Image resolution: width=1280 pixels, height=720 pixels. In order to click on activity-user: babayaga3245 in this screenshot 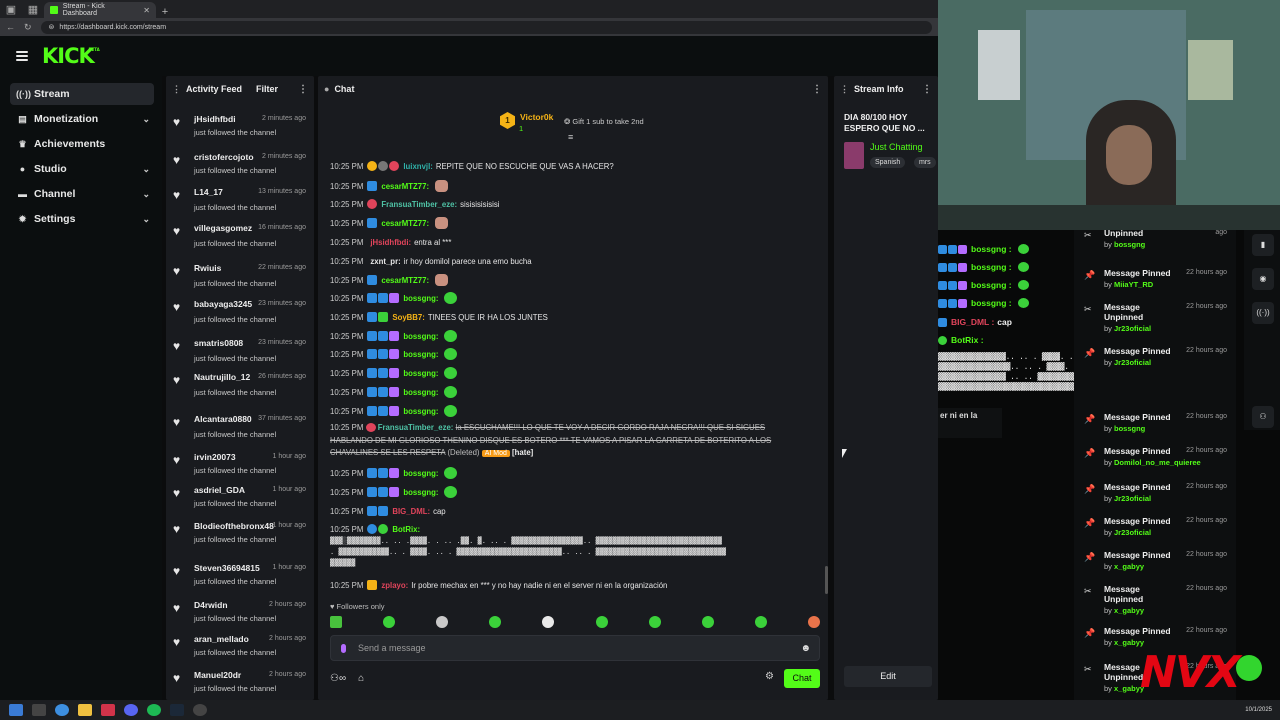, I will do `click(223, 304)`.